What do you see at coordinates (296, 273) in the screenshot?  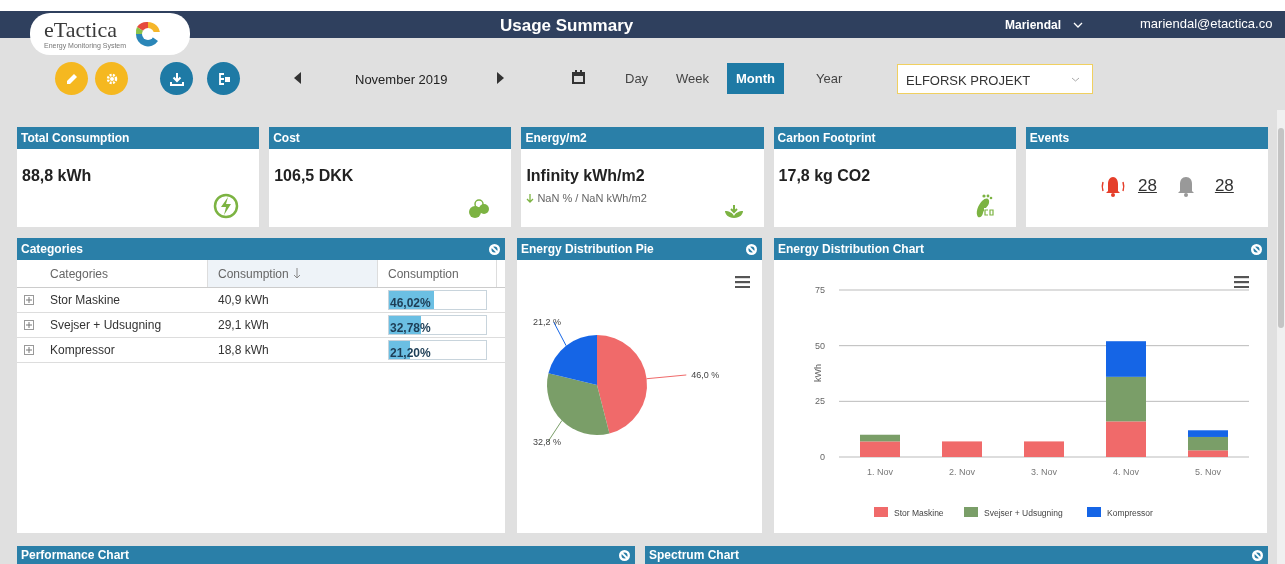 I see `sort-down-icon` at bounding box center [296, 273].